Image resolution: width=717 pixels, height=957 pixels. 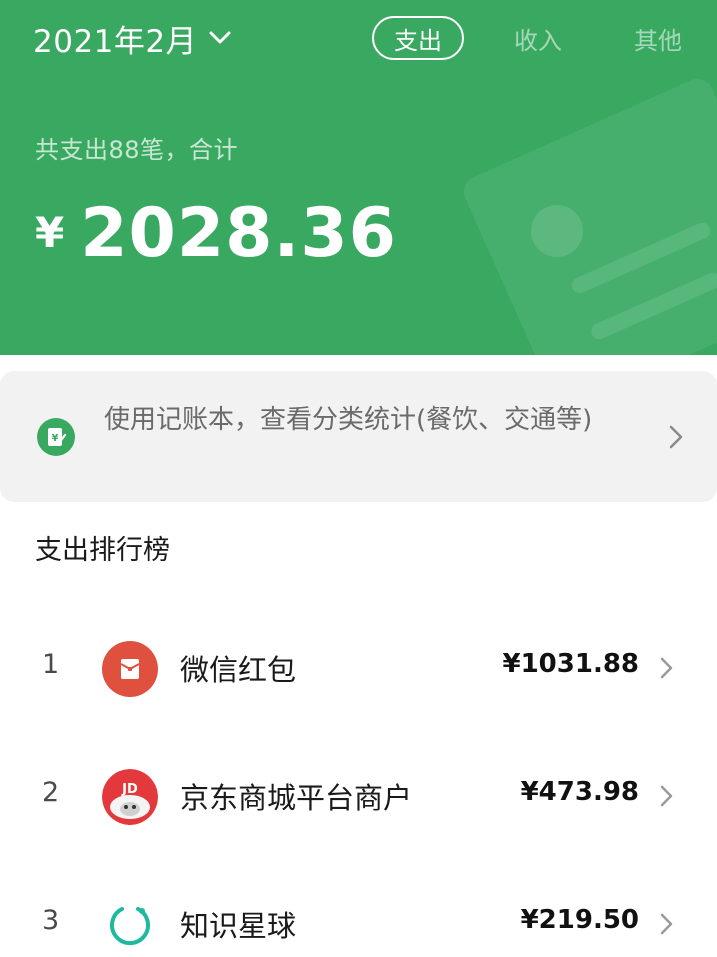 I want to click on chevron-down-icon, so click(x=220, y=38).